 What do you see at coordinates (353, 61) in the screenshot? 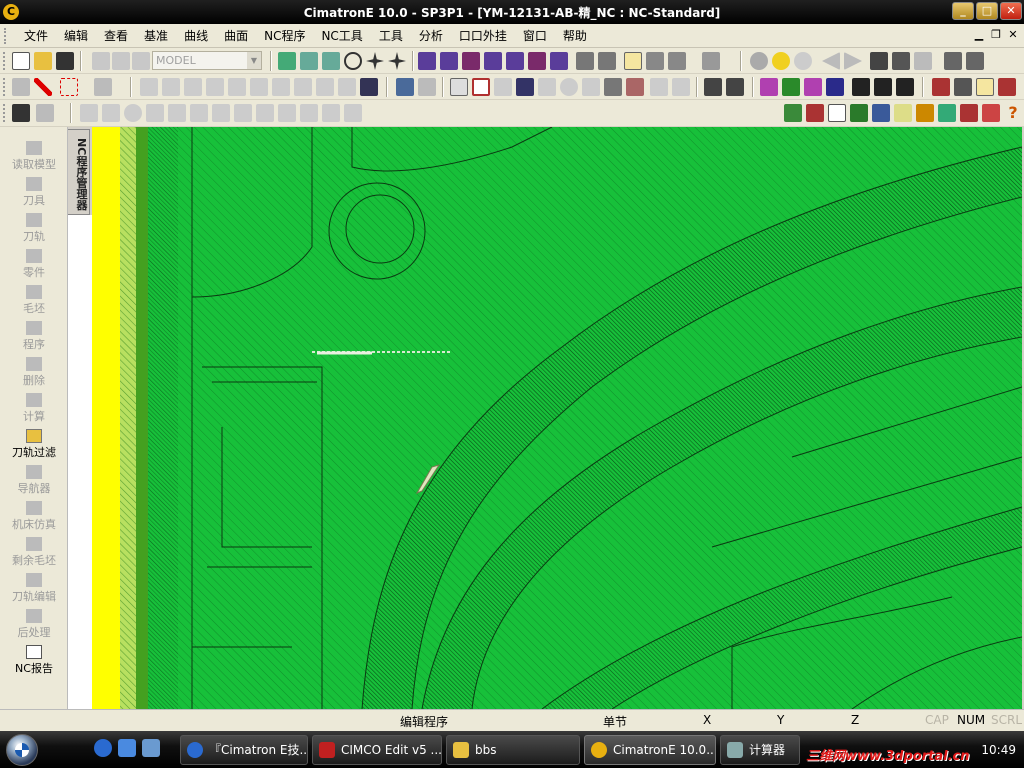
I see `zoom-magnifier-icon` at bounding box center [353, 61].